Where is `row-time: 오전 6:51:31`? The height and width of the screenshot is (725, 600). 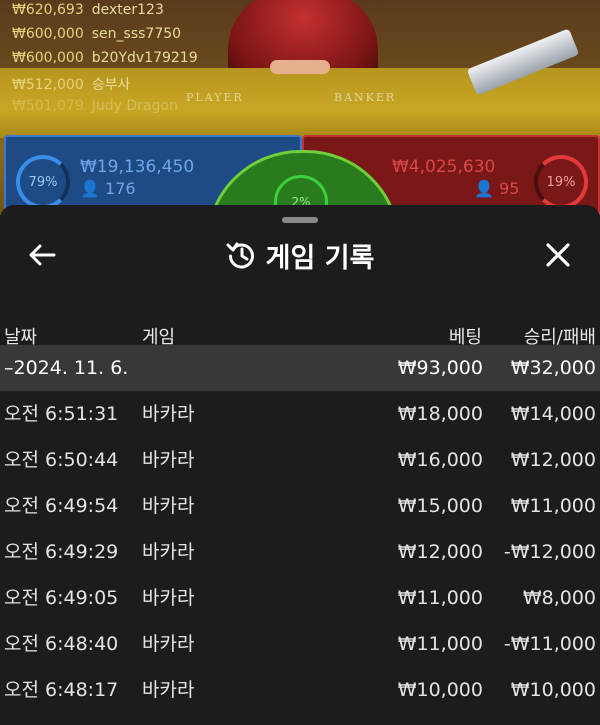 row-time: 오전 6:51:31 is located at coordinates (61, 414).